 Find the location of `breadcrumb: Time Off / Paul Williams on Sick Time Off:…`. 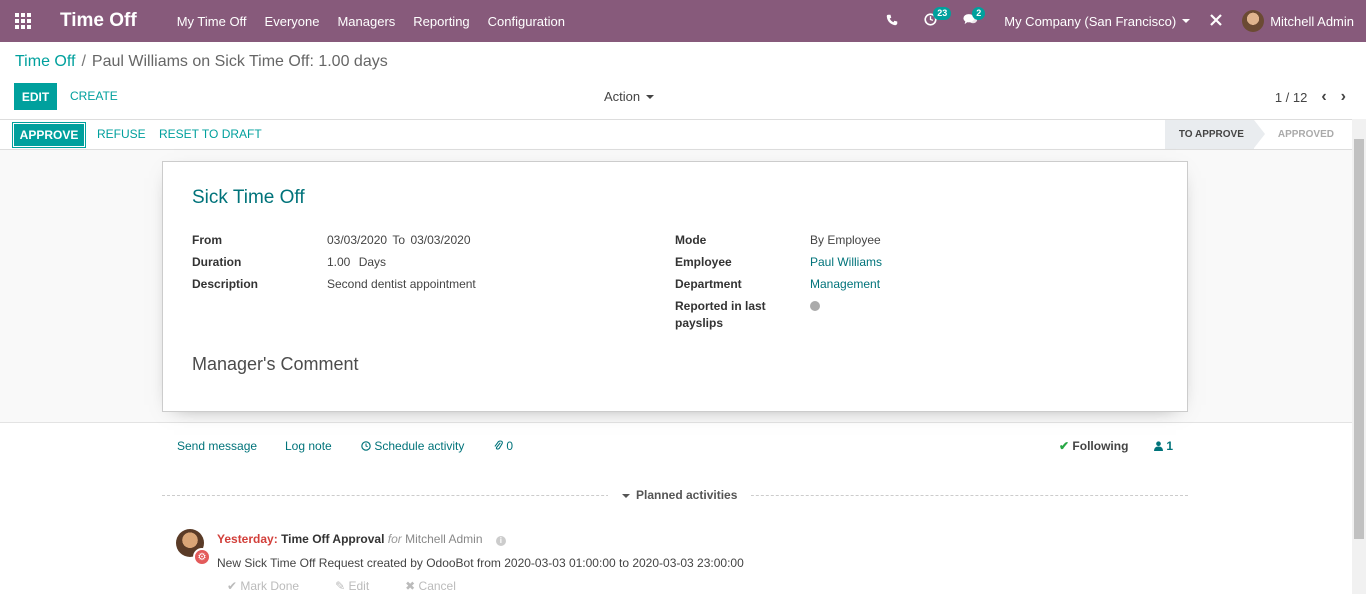

breadcrumb: Time Off / Paul Williams on Sick Time Off:… is located at coordinates (201, 62).